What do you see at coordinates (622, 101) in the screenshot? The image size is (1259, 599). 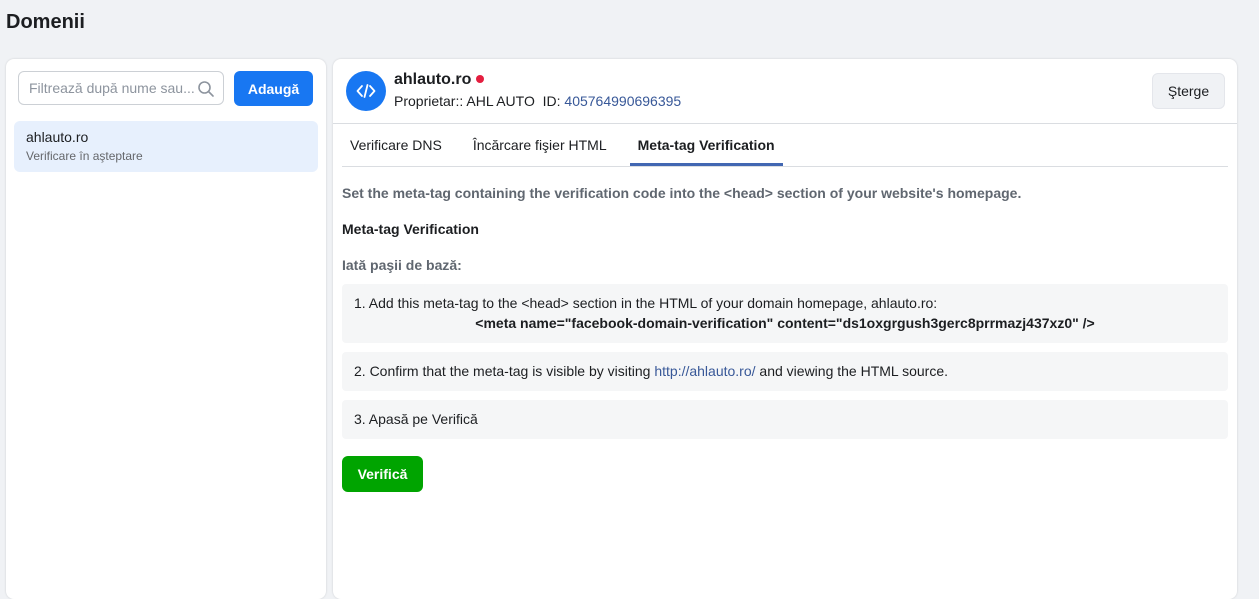 I see `business-id-link: 405764990696395` at bounding box center [622, 101].